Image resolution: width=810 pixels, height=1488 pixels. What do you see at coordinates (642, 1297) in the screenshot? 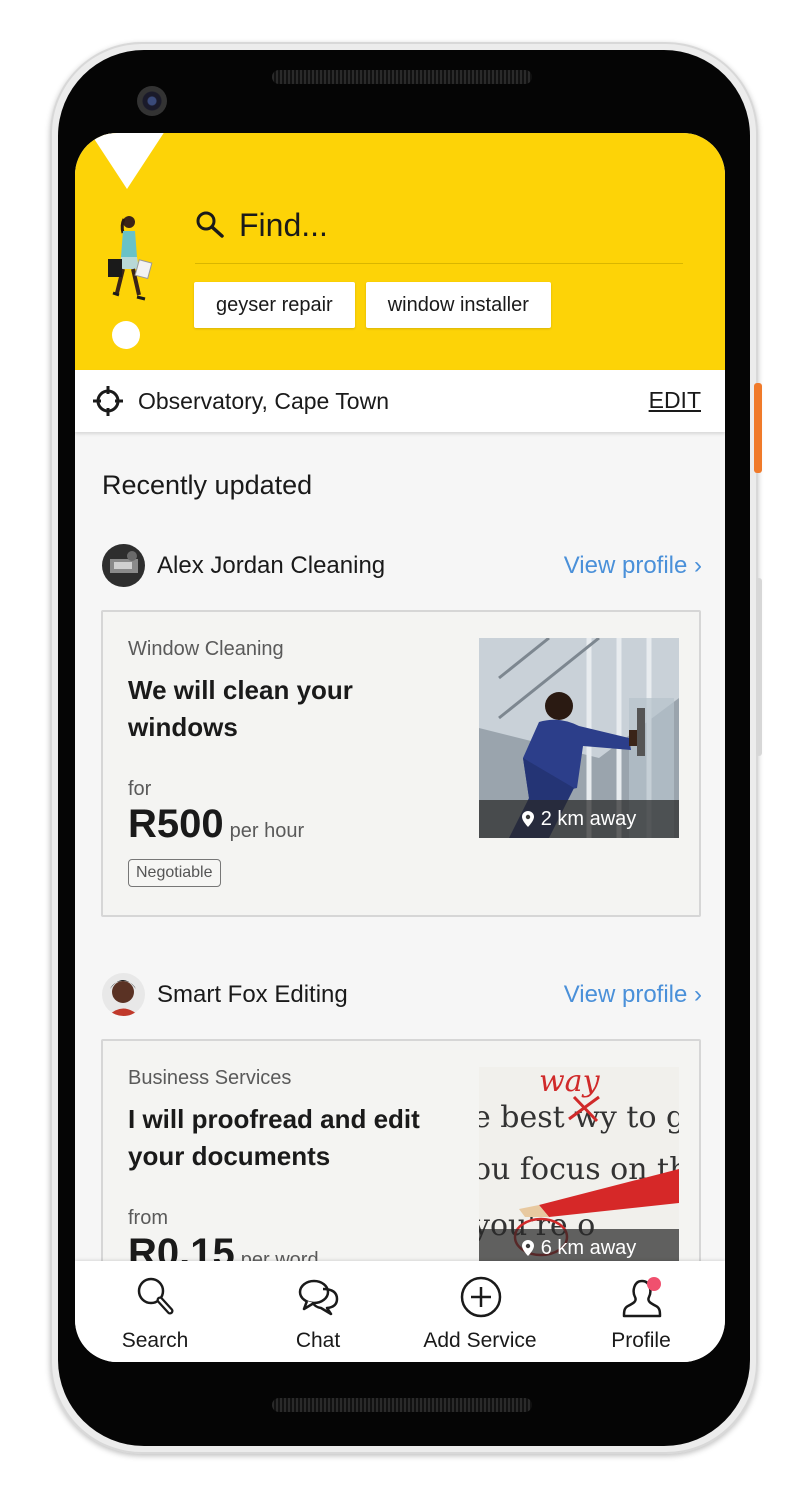
I see `profile-icon` at bounding box center [642, 1297].